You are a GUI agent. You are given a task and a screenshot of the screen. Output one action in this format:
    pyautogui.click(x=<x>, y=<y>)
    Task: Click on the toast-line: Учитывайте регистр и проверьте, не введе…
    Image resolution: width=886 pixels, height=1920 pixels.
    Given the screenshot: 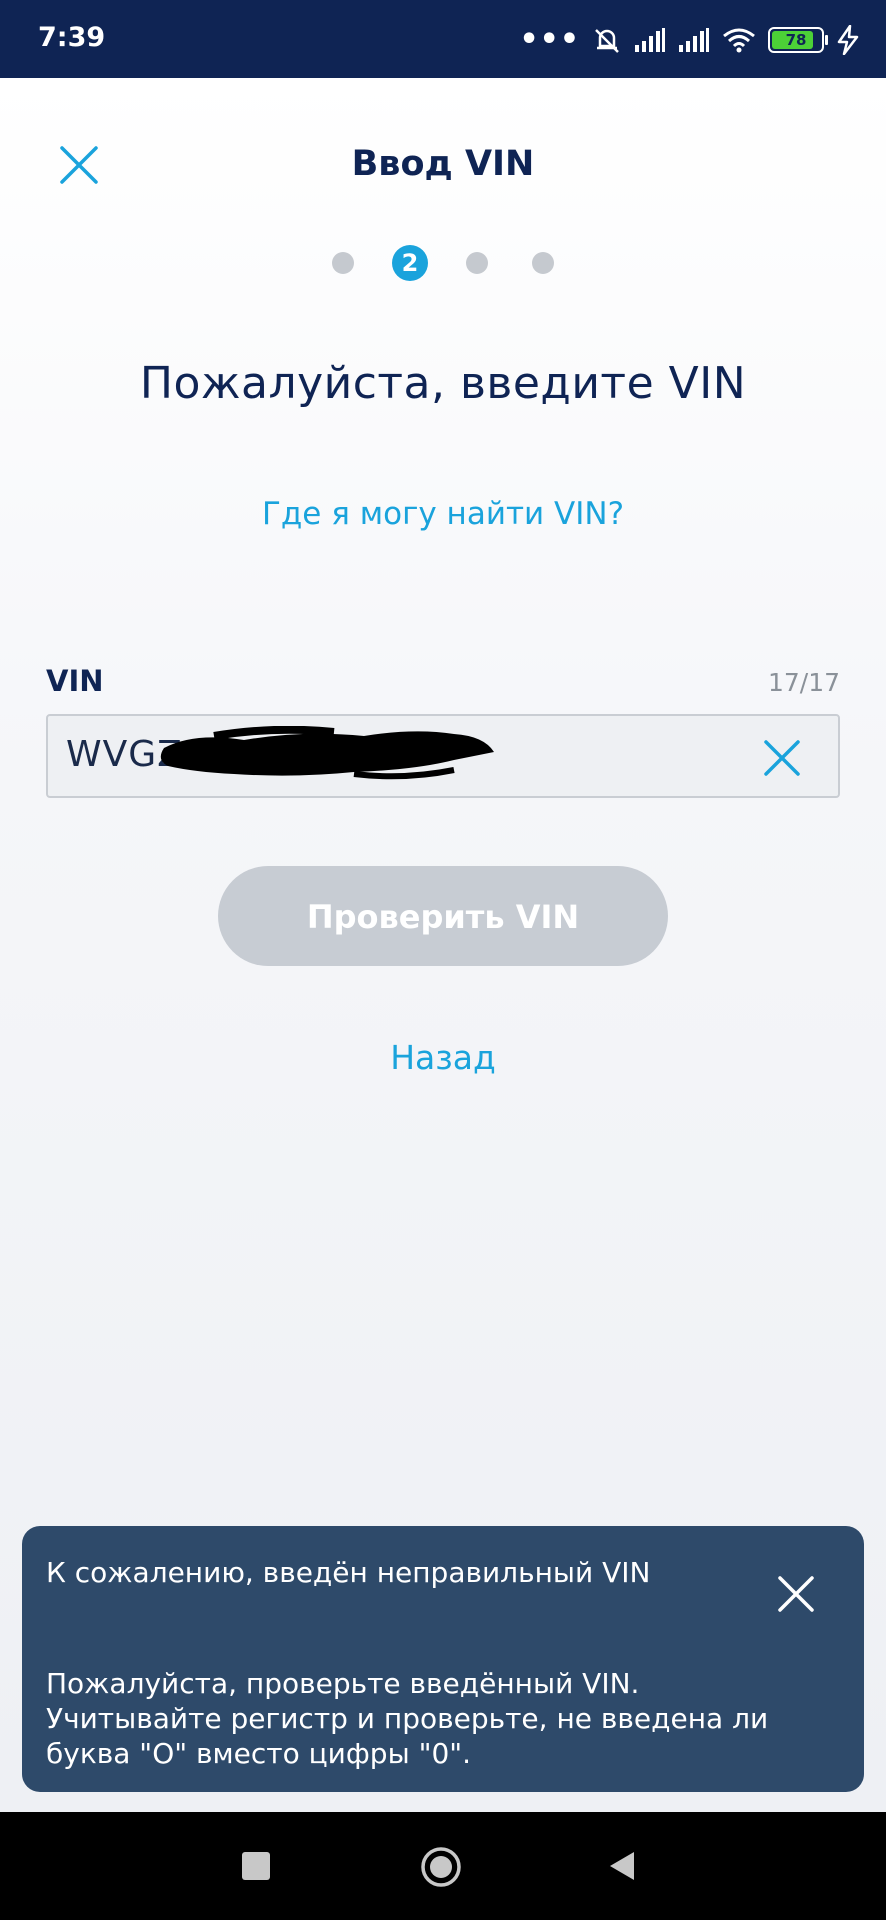 What is the action you would take?
    pyautogui.click(x=407, y=1718)
    